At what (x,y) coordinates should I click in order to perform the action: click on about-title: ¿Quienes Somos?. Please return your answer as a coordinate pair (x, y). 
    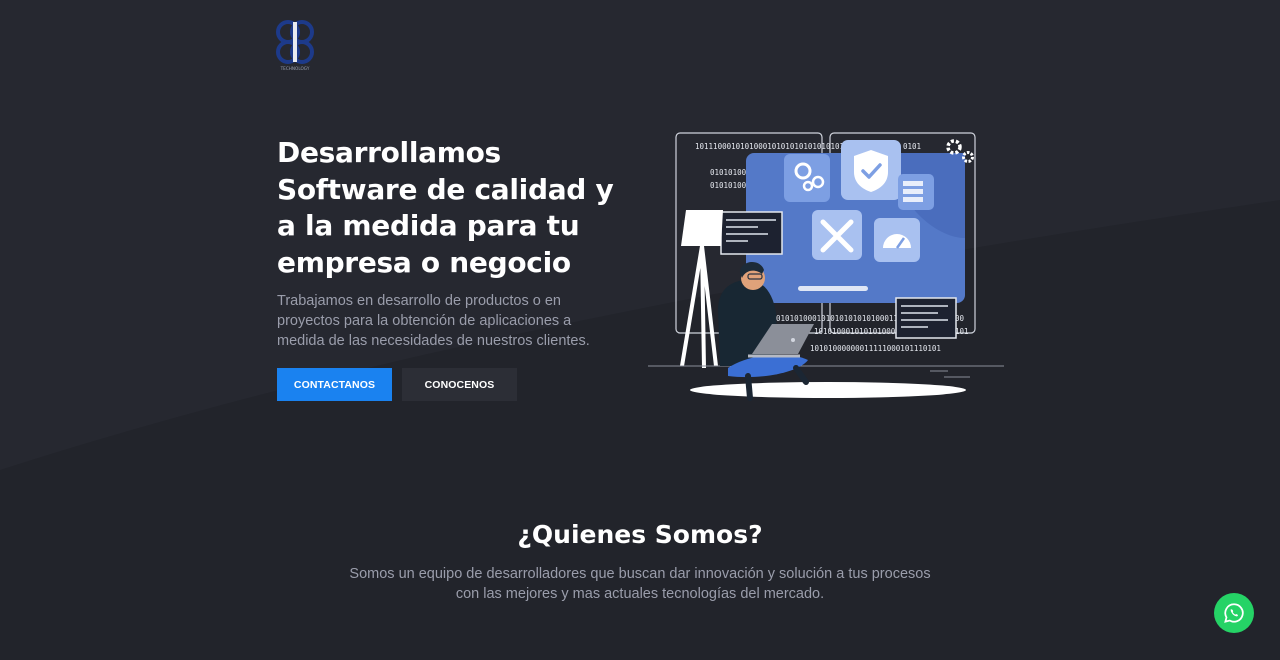
    Looking at the image, I should click on (640, 534).